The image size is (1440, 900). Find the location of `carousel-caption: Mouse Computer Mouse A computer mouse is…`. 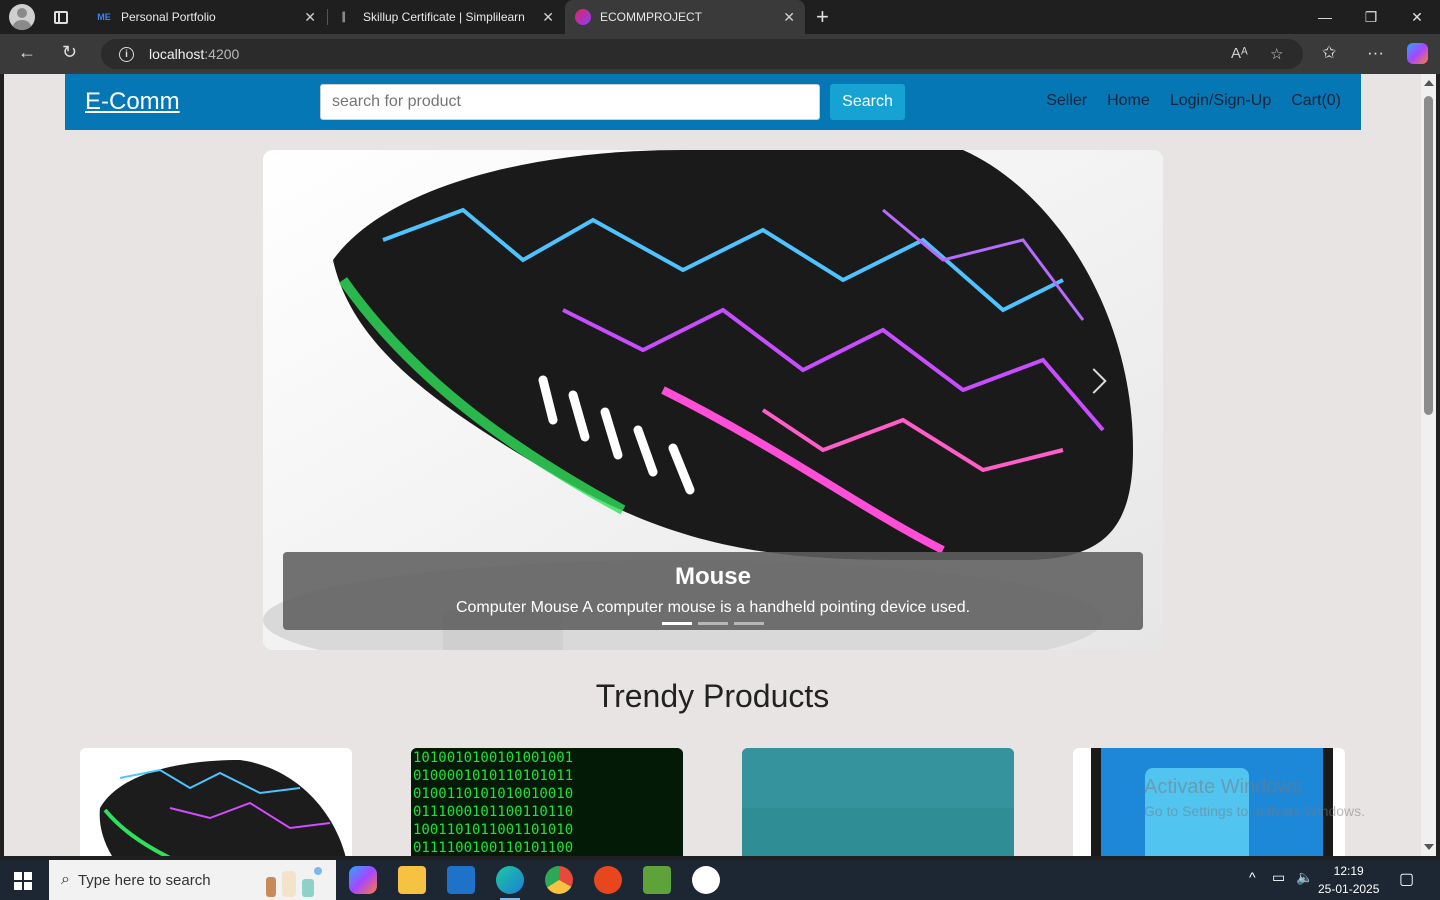

carousel-caption: Mouse Computer Mouse A computer mouse is… is located at coordinates (713, 591).